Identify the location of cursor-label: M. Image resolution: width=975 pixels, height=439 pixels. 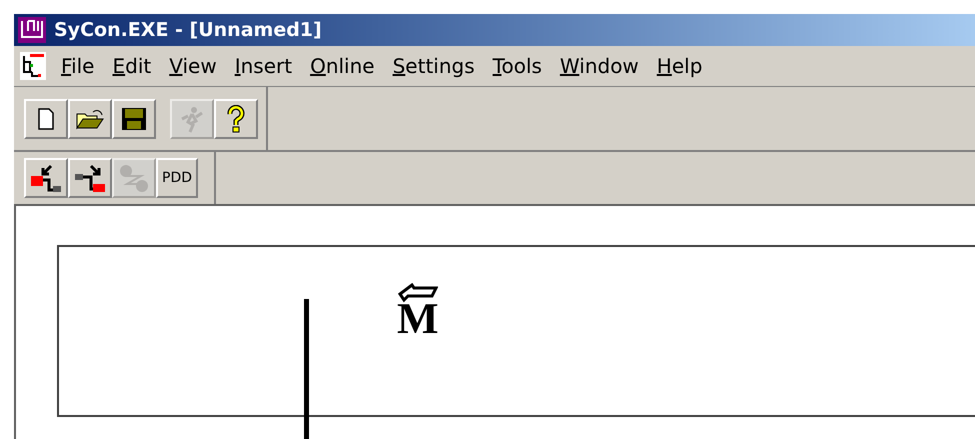
(418, 319).